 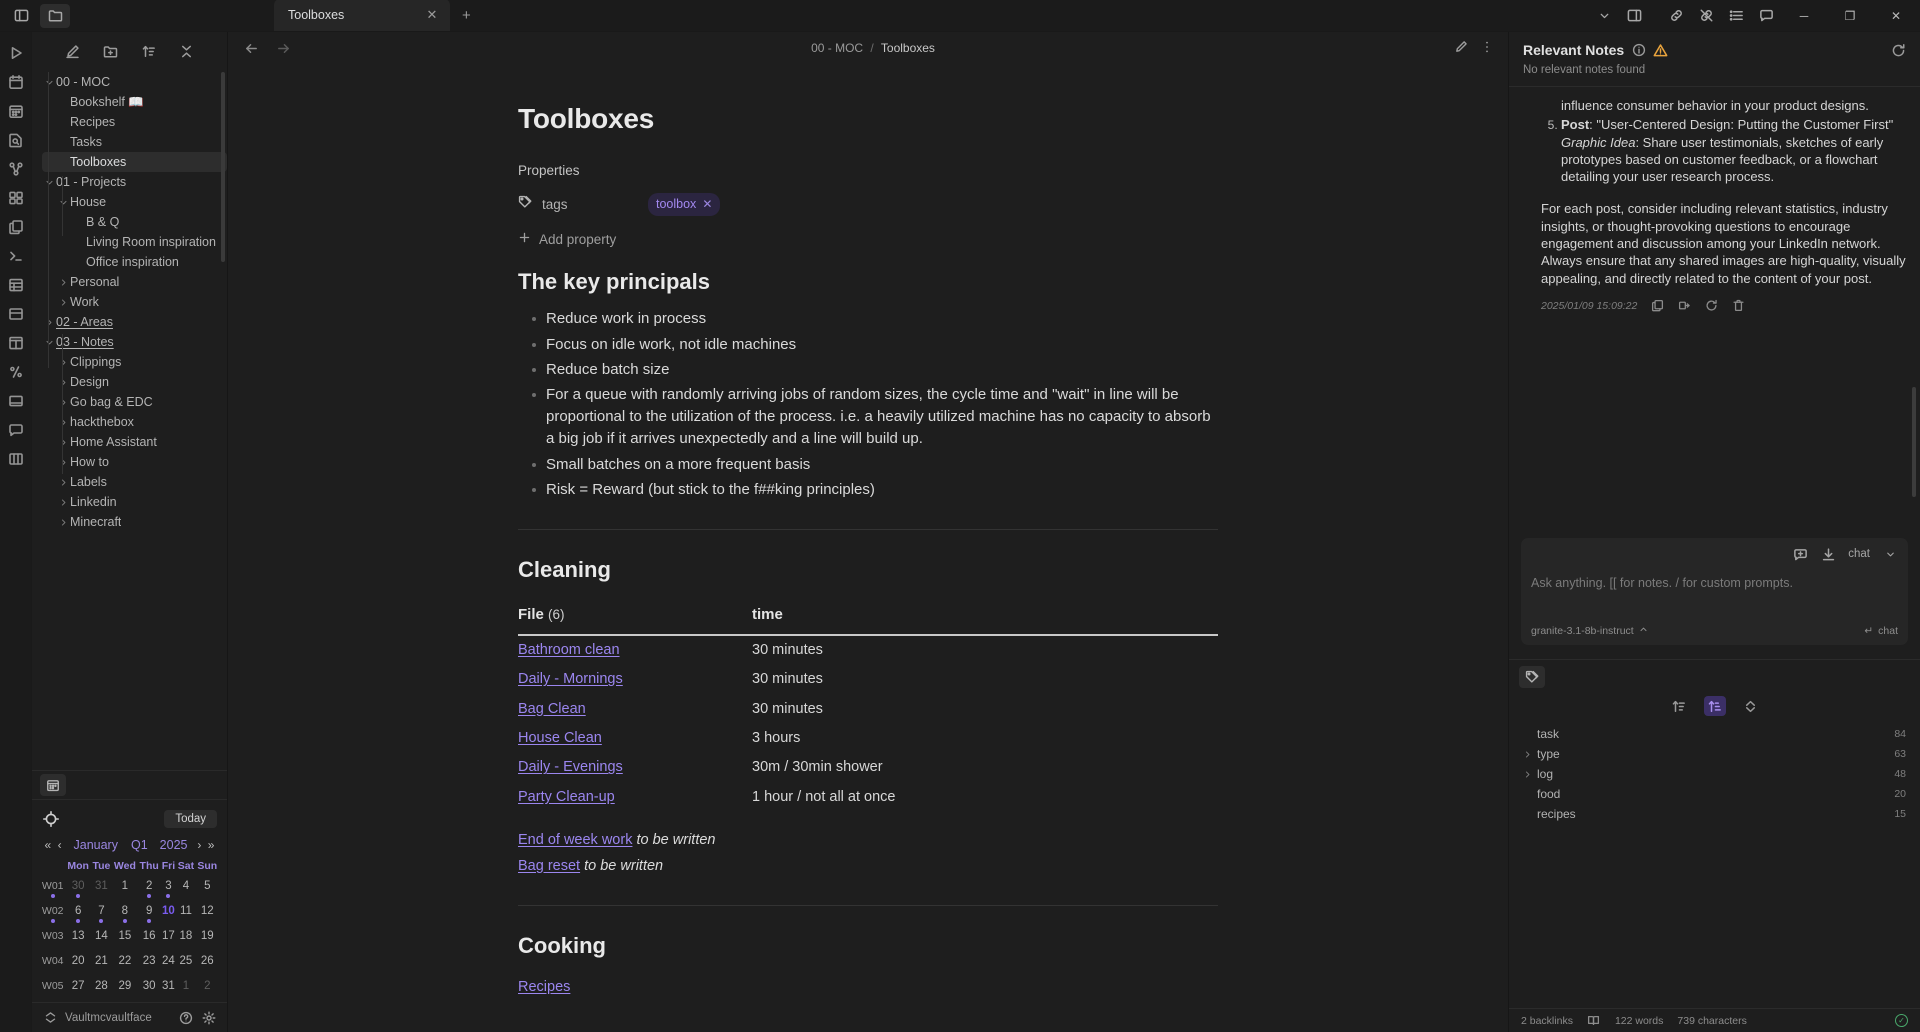 I want to click on note-line-link: End of week work, so click(x=575, y=840).